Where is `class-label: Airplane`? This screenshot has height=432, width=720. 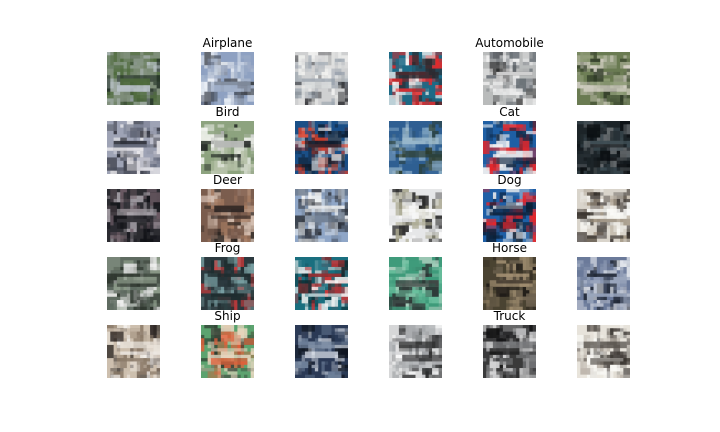
class-label: Airplane is located at coordinates (227, 43).